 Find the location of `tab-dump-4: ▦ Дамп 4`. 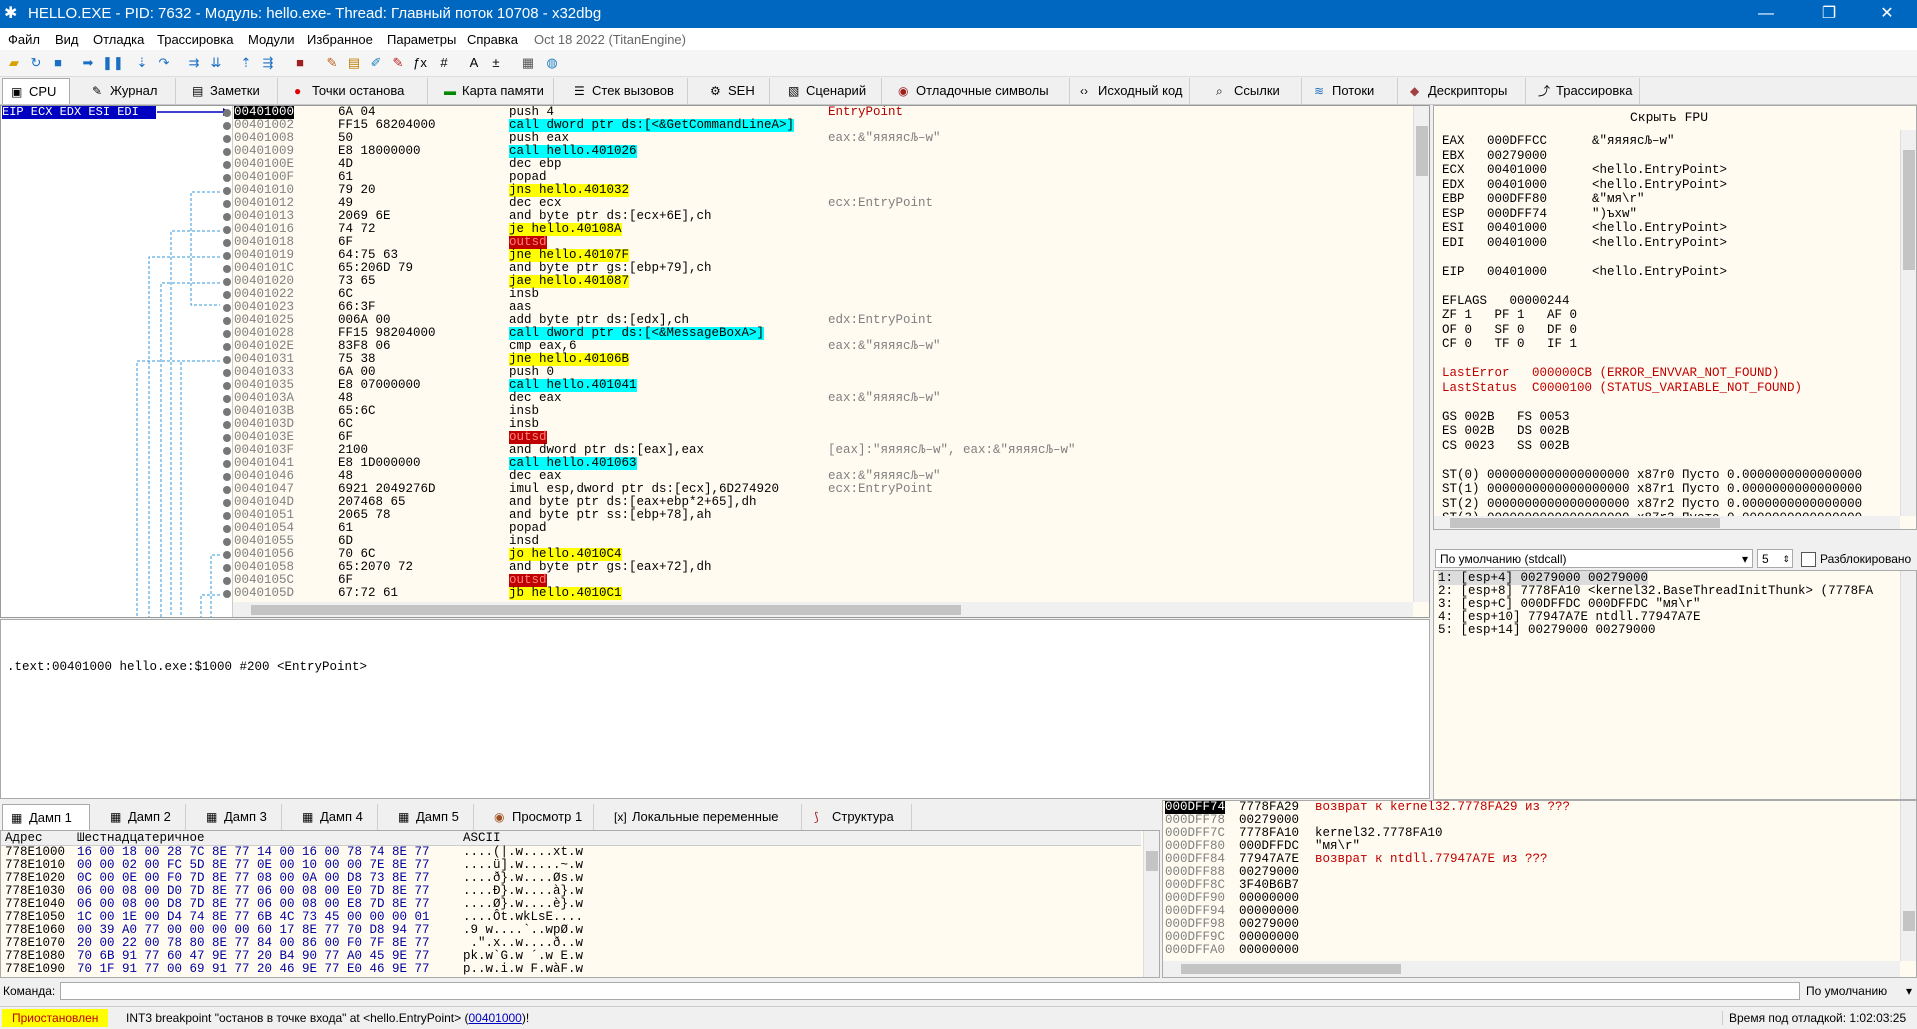

tab-dump-4: ▦ Дамп 4 is located at coordinates (336, 817).